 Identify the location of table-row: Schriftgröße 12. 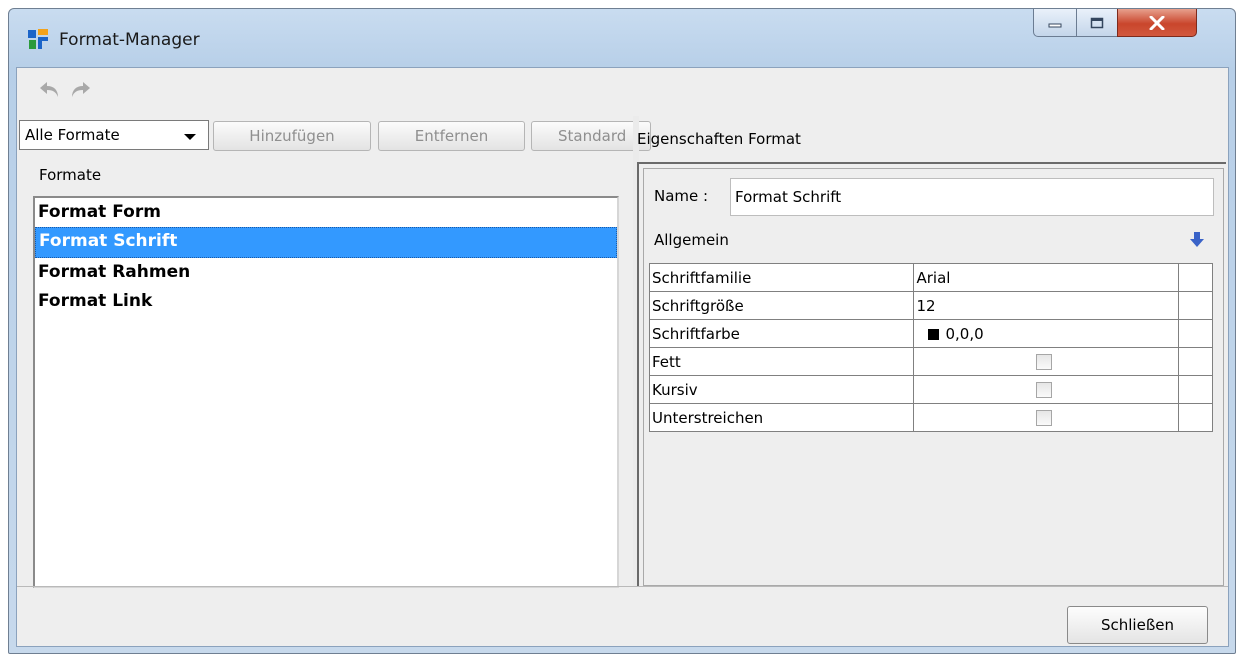
(931, 305).